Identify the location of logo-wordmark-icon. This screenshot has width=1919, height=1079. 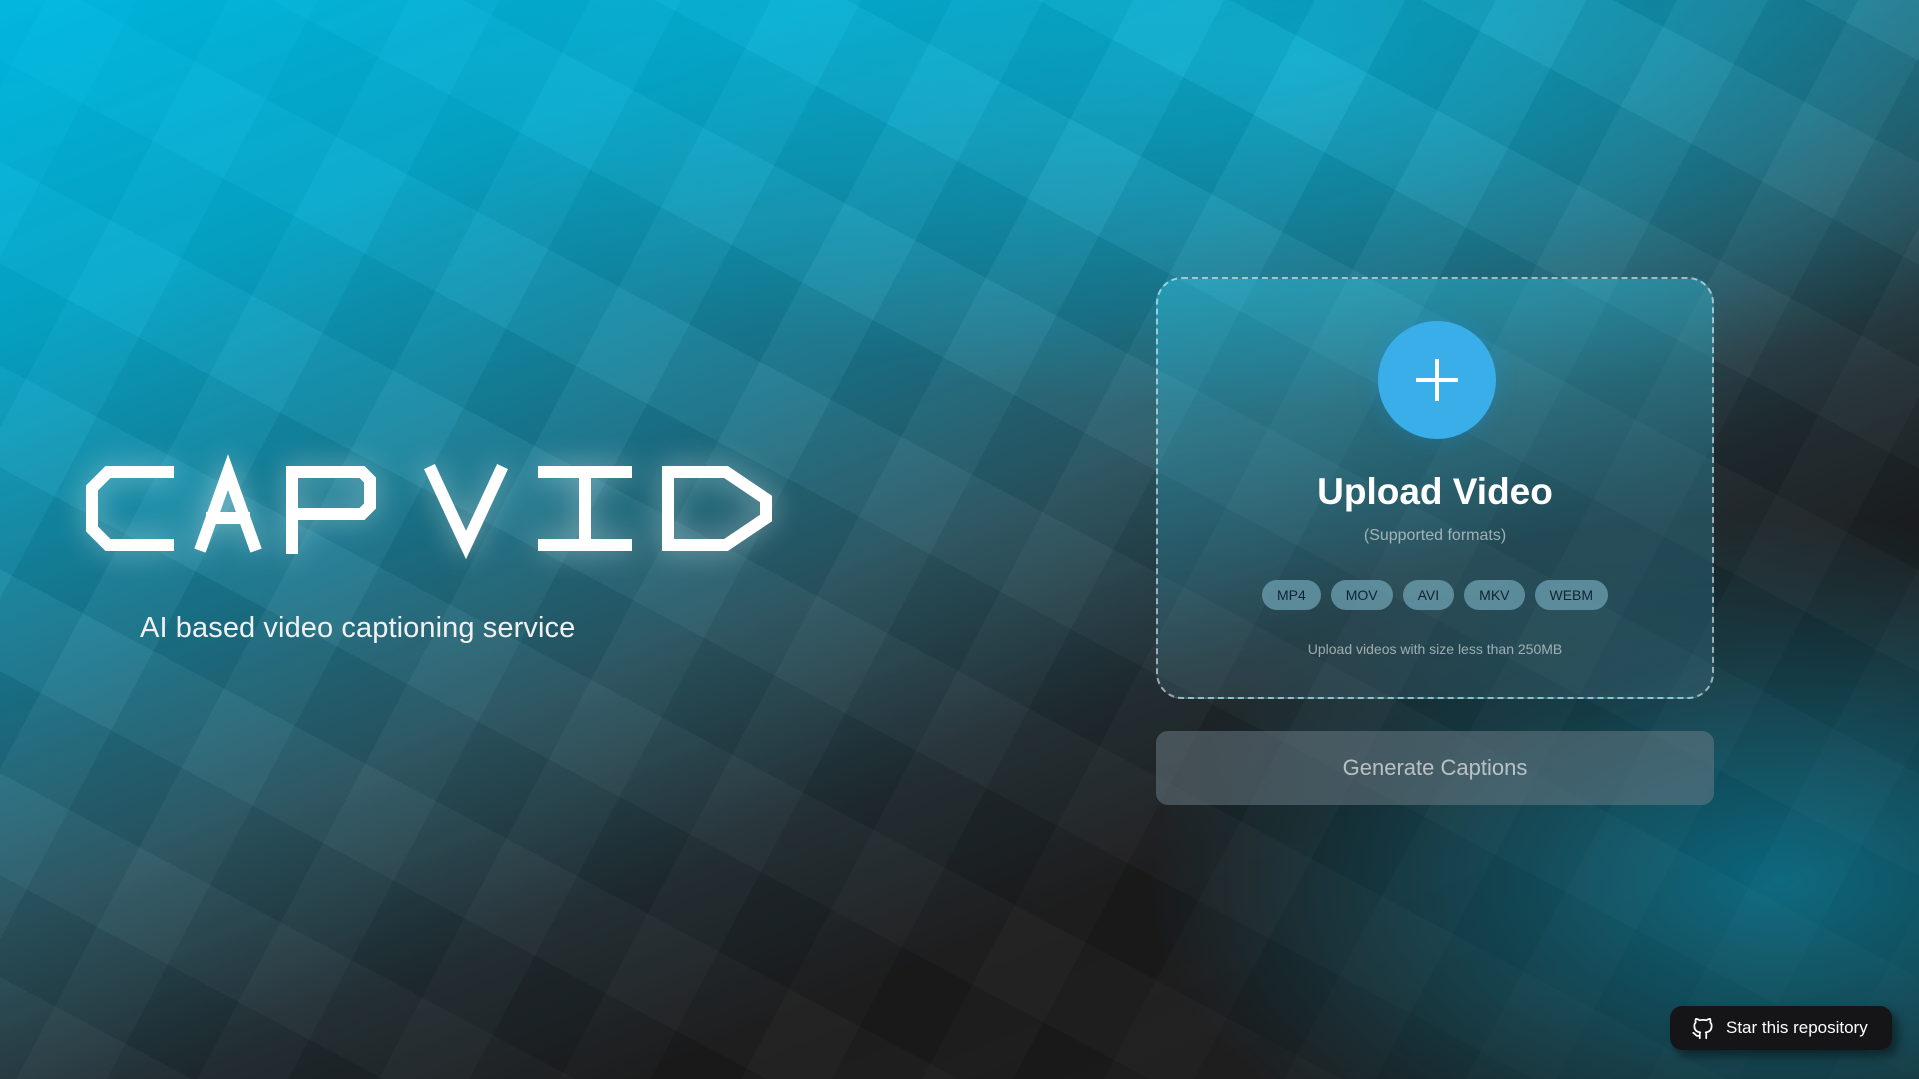
(429, 507).